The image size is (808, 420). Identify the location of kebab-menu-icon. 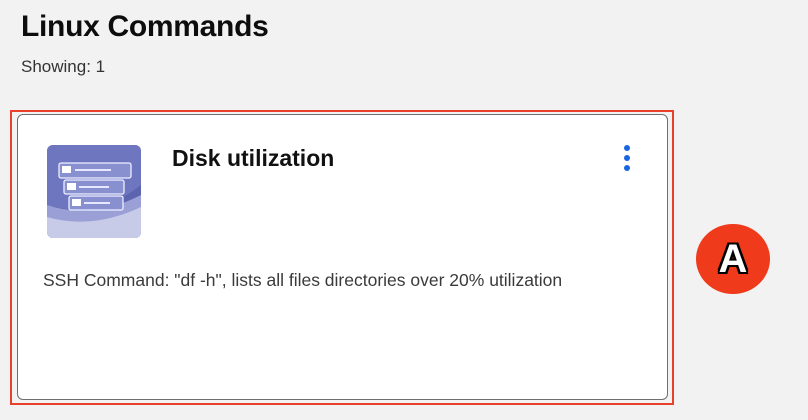
(627, 158).